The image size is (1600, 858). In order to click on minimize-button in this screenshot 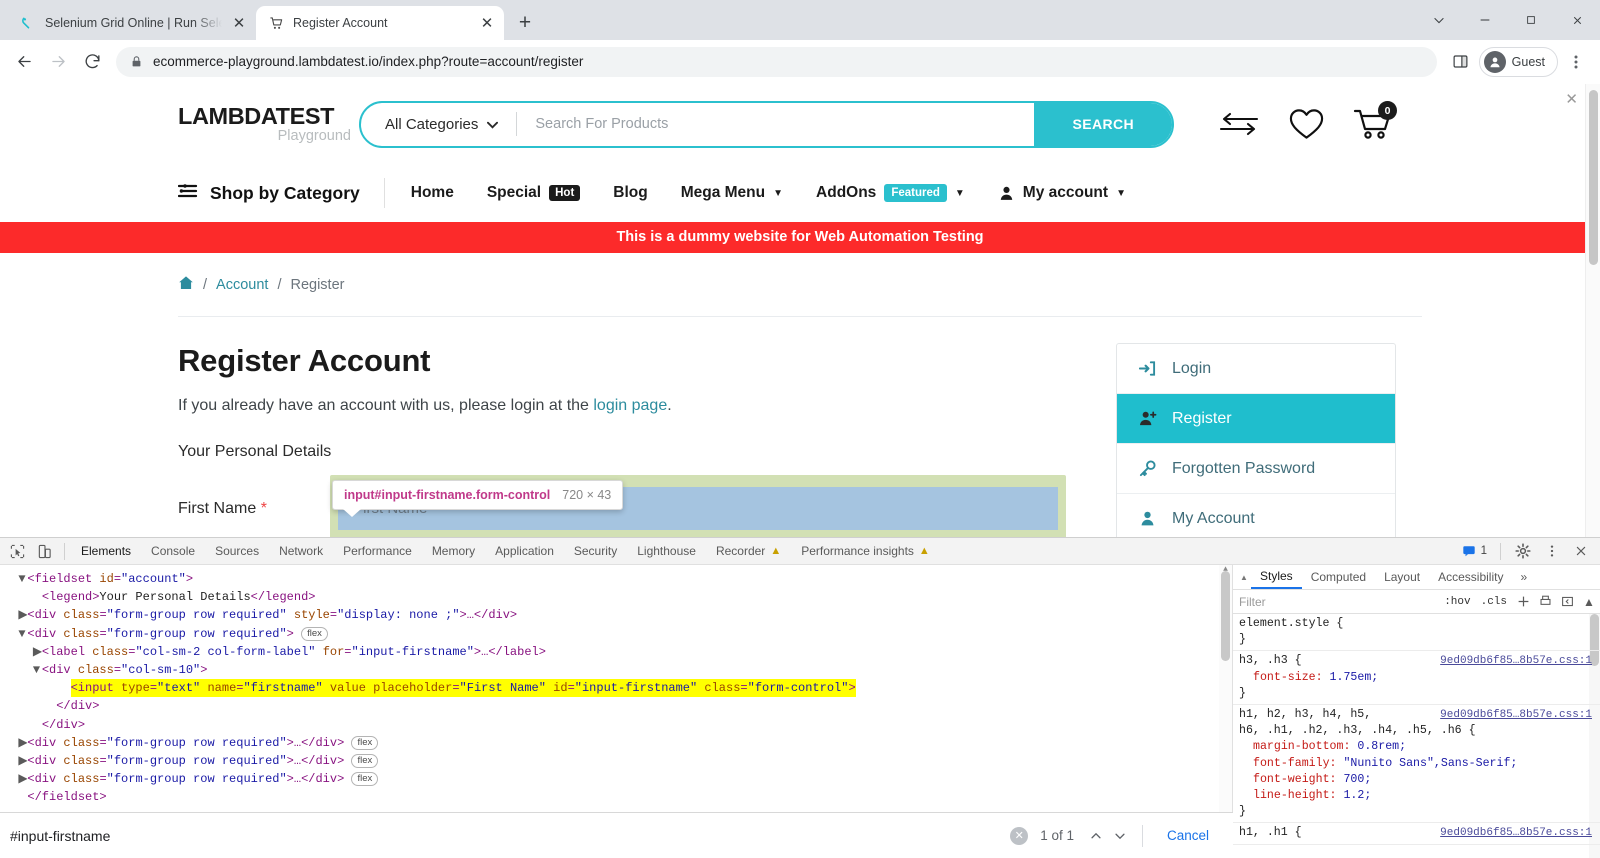, I will do `click(1485, 20)`.